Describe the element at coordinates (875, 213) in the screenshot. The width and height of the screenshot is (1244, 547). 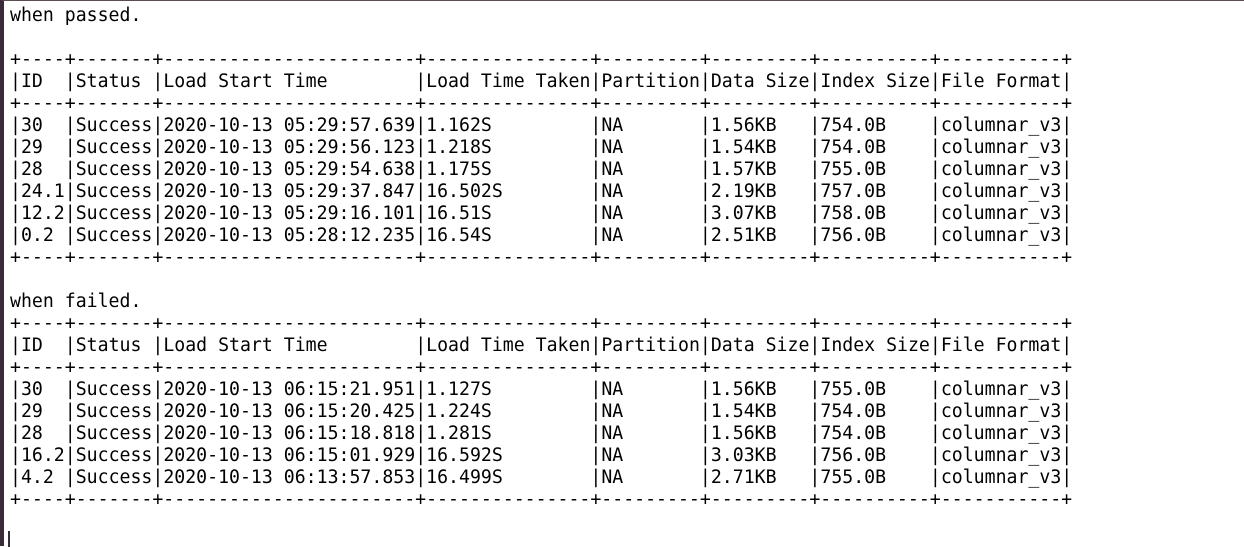
I see `table-cell: 758.0B` at that location.